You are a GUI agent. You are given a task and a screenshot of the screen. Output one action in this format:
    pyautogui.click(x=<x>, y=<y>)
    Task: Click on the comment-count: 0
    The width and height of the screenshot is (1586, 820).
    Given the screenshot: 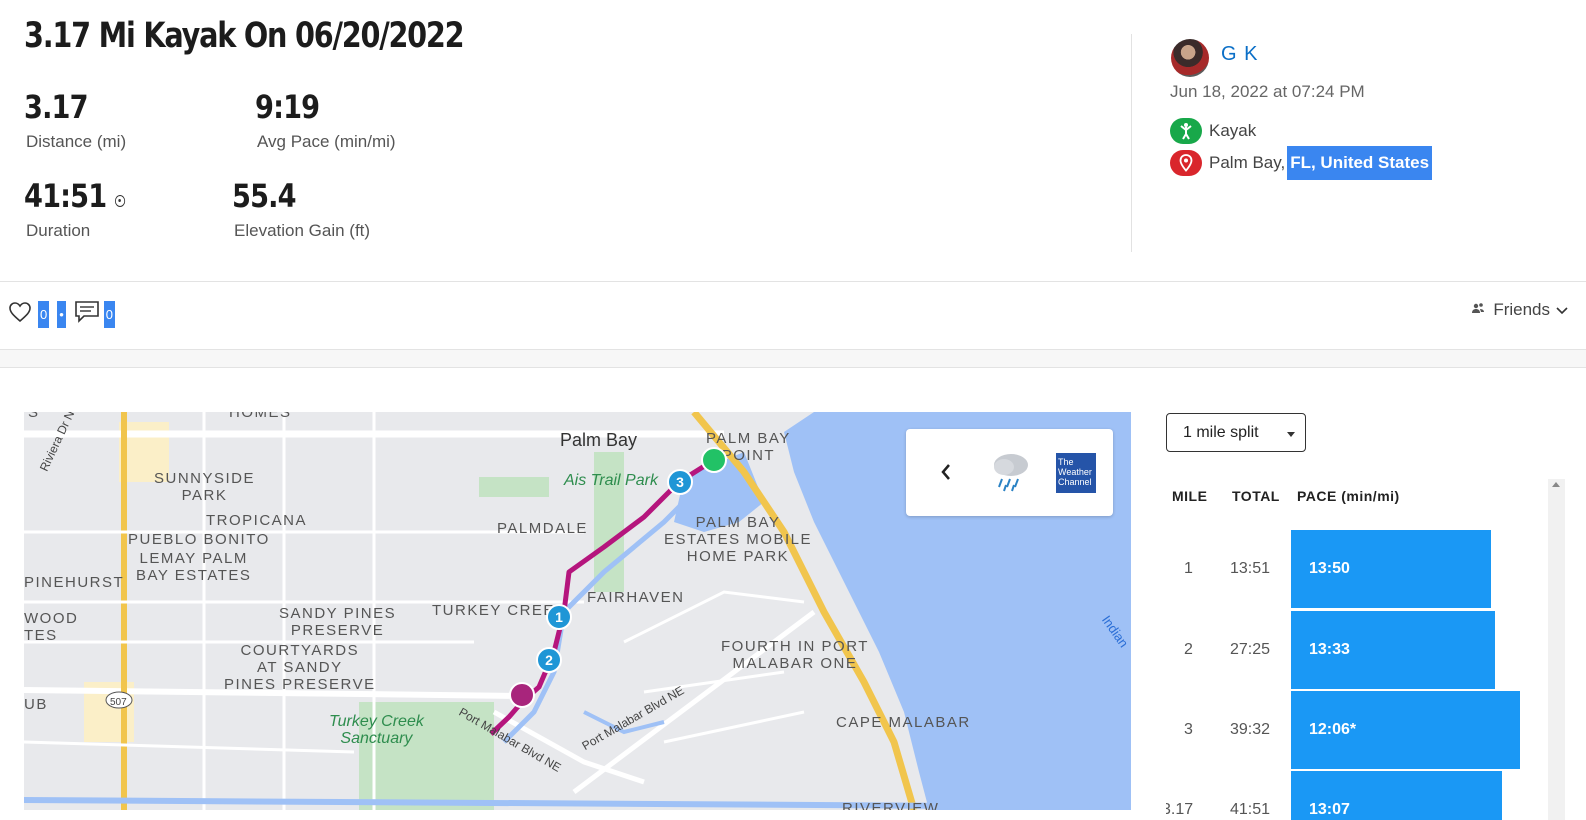 What is the action you would take?
    pyautogui.click(x=109, y=314)
    